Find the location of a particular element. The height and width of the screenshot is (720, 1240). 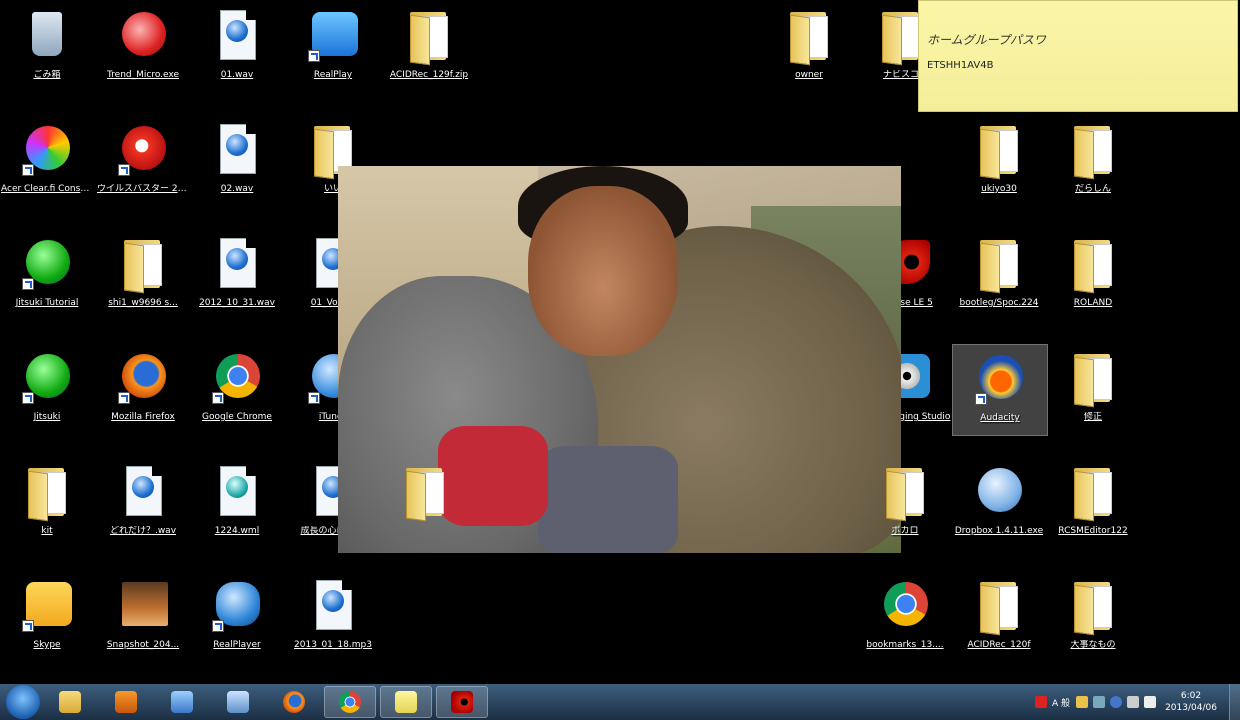

skype-icon-item: Skype is located at coordinates (47, 618).